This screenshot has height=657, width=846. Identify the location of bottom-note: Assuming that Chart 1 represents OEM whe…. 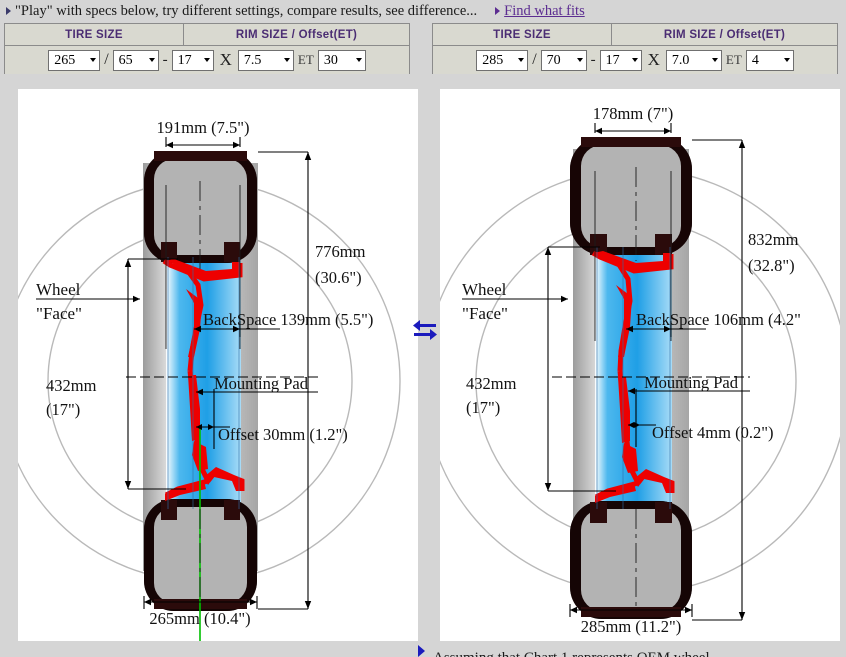
(423, 651).